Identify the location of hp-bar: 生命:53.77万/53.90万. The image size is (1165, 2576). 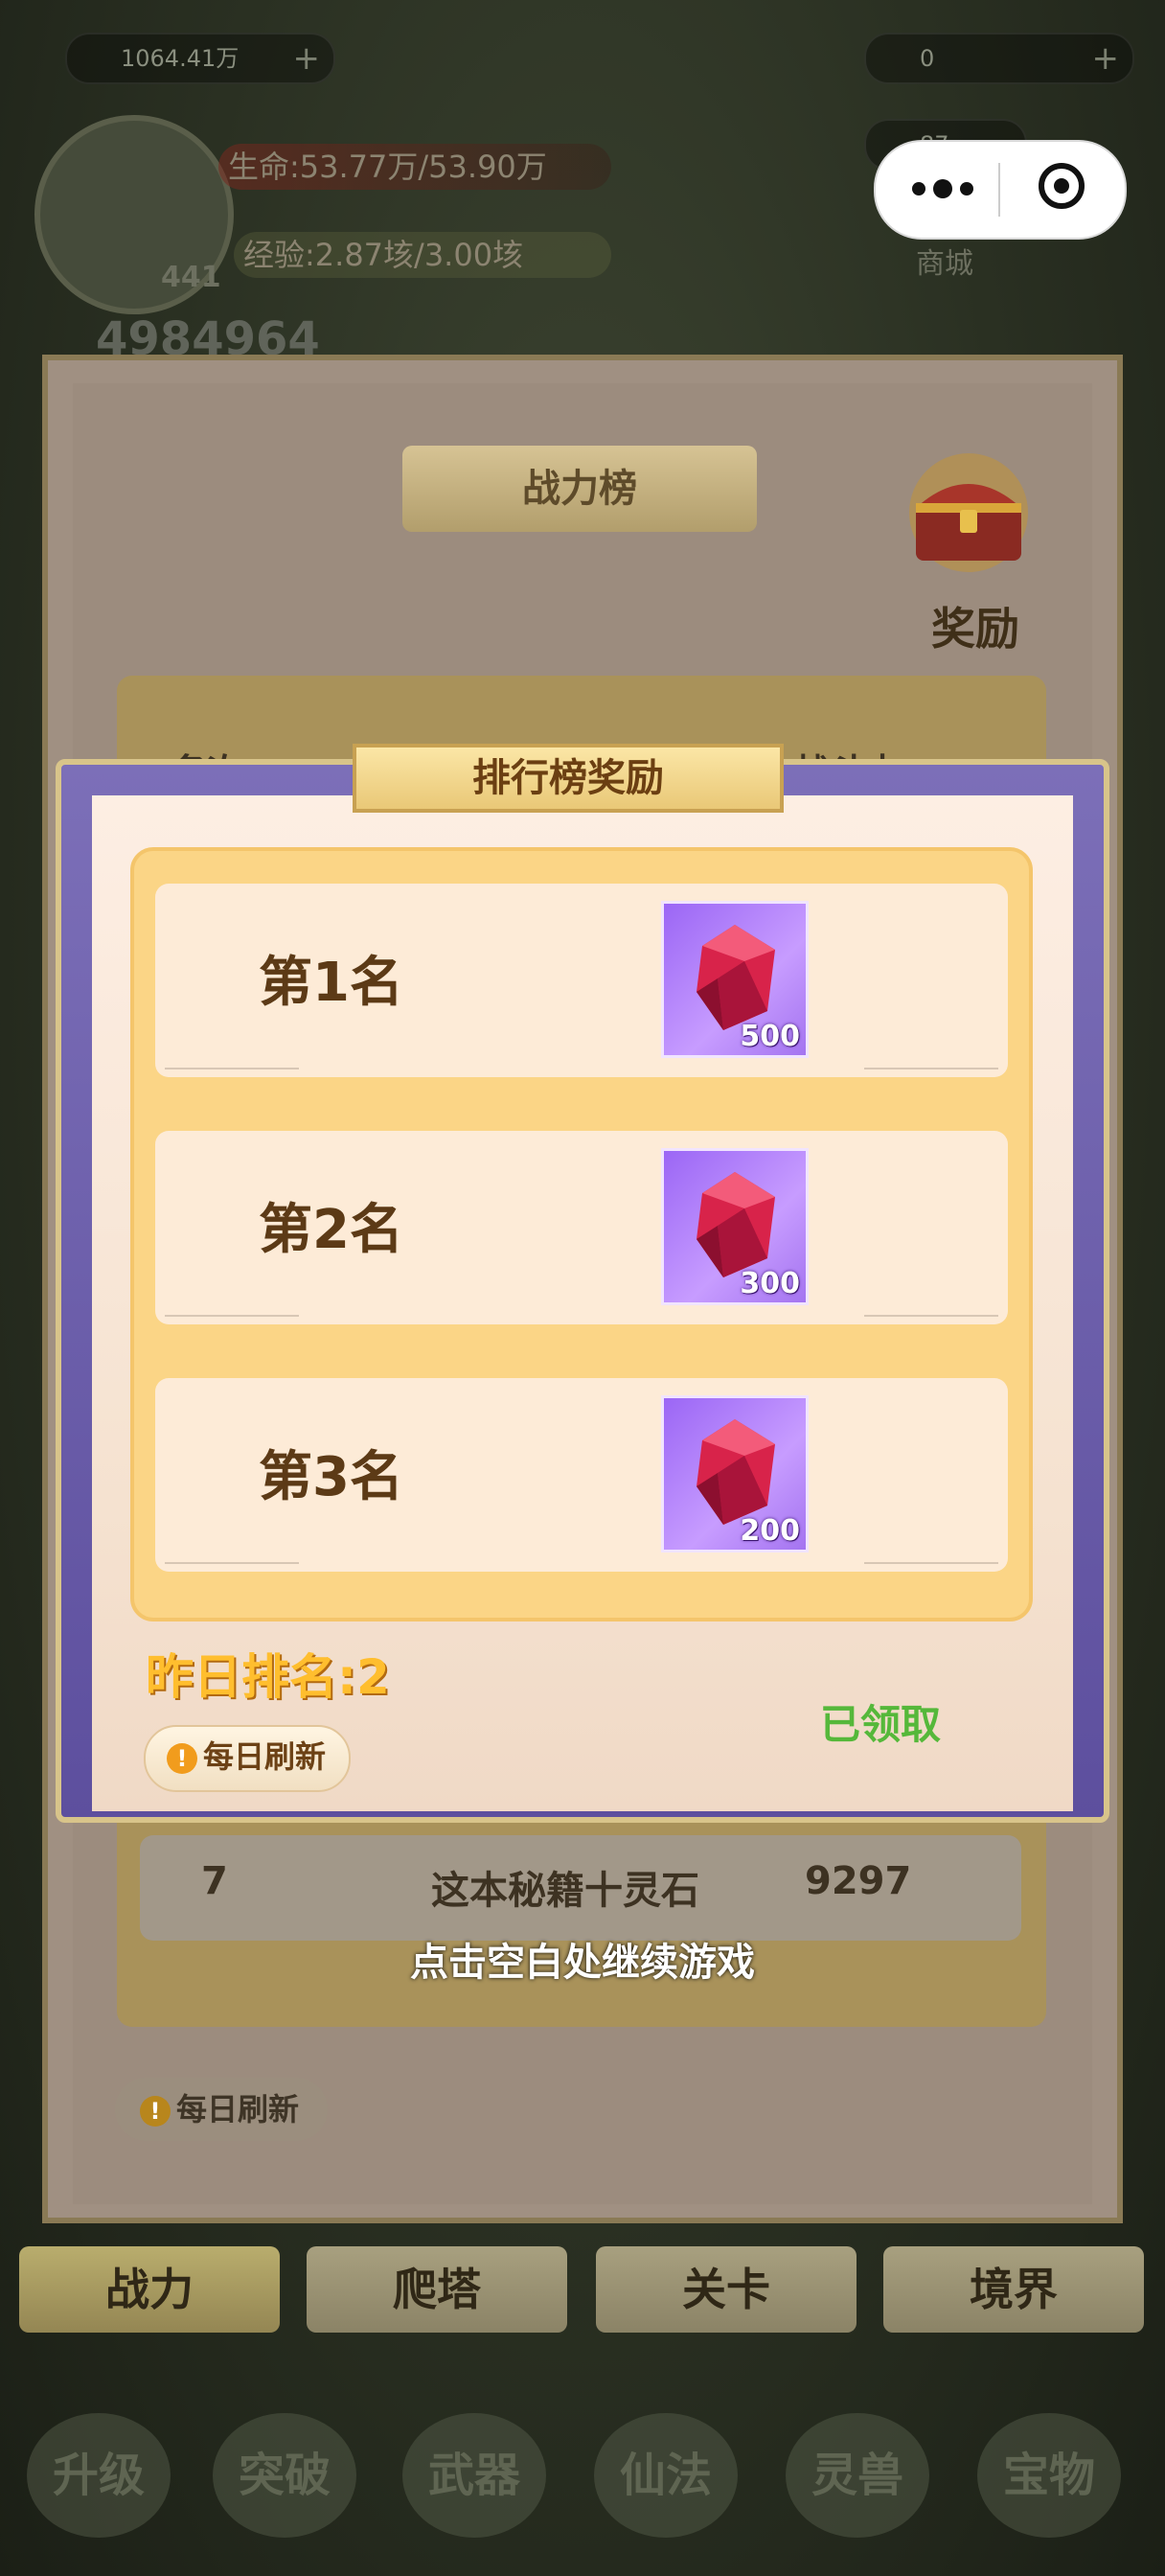
(414, 167).